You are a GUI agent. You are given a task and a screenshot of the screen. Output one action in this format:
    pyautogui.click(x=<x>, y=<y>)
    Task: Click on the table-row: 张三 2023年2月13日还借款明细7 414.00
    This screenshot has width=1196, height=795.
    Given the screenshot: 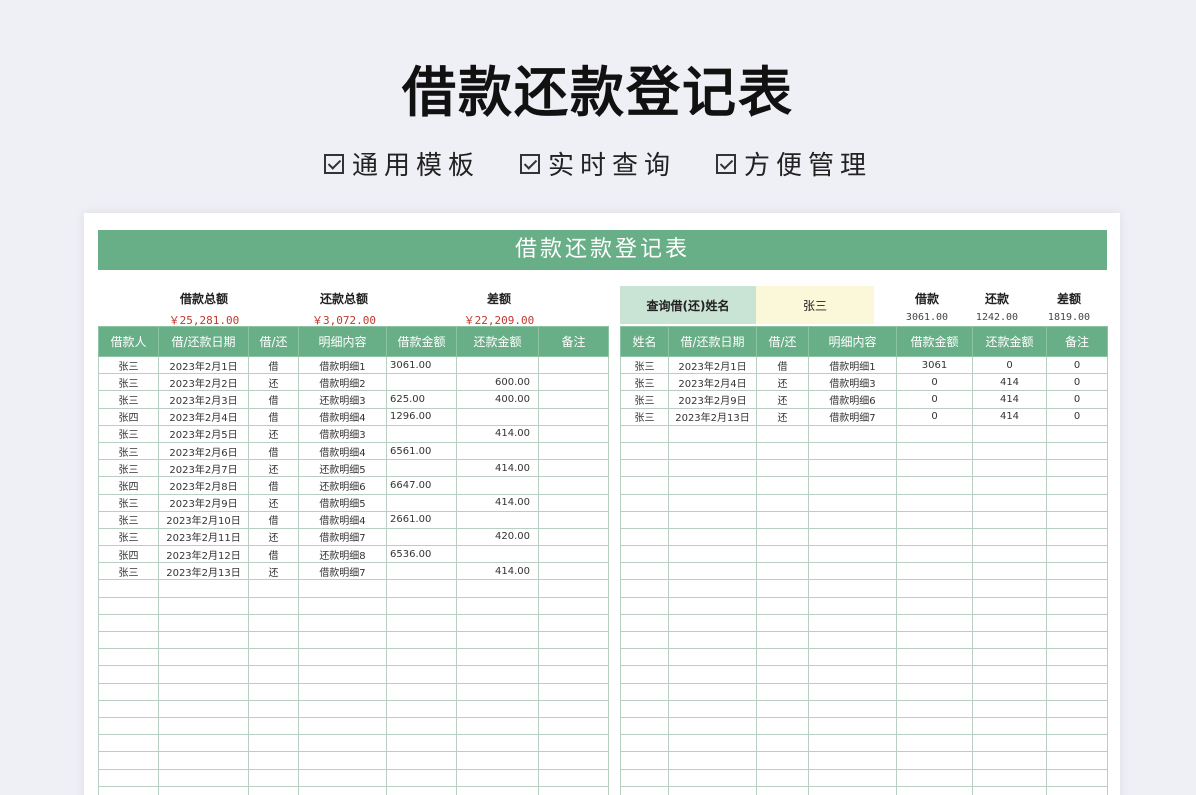 What is the action you would take?
    pyautogui.click(x=353, y=571)
    